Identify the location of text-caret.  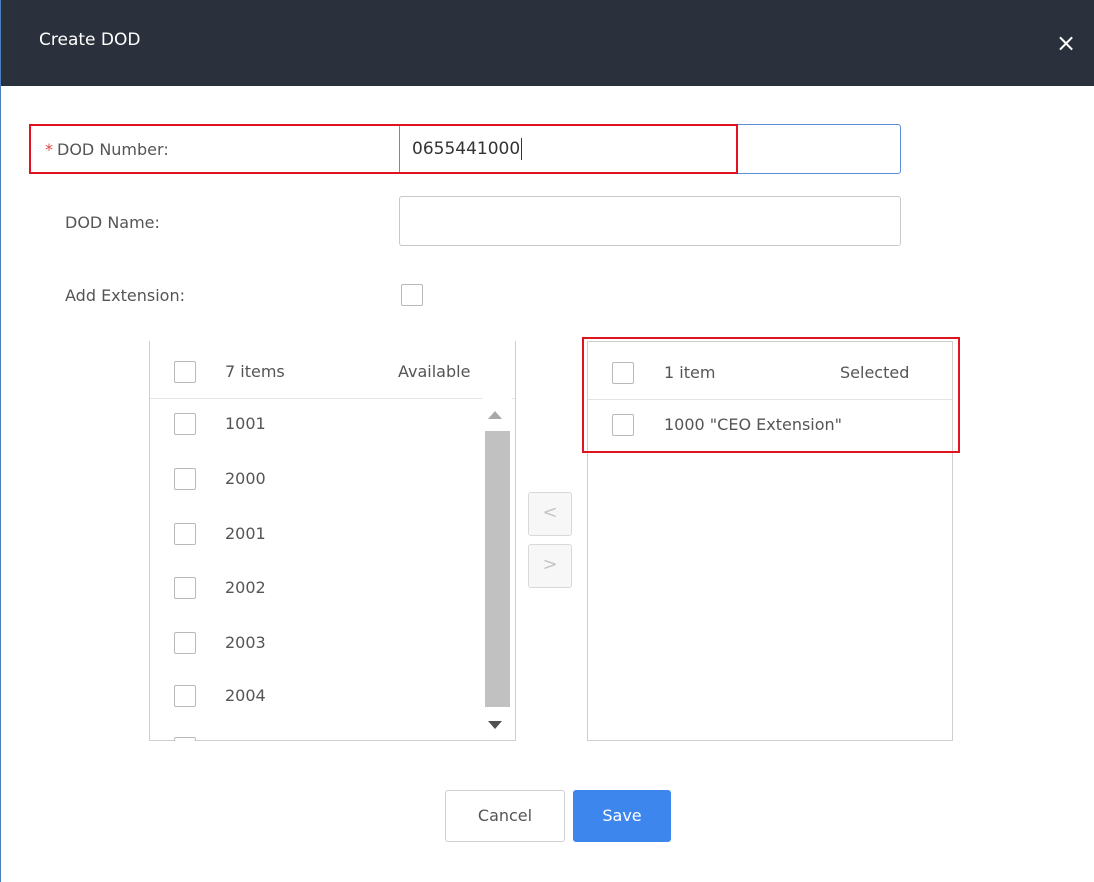
(522, 149).